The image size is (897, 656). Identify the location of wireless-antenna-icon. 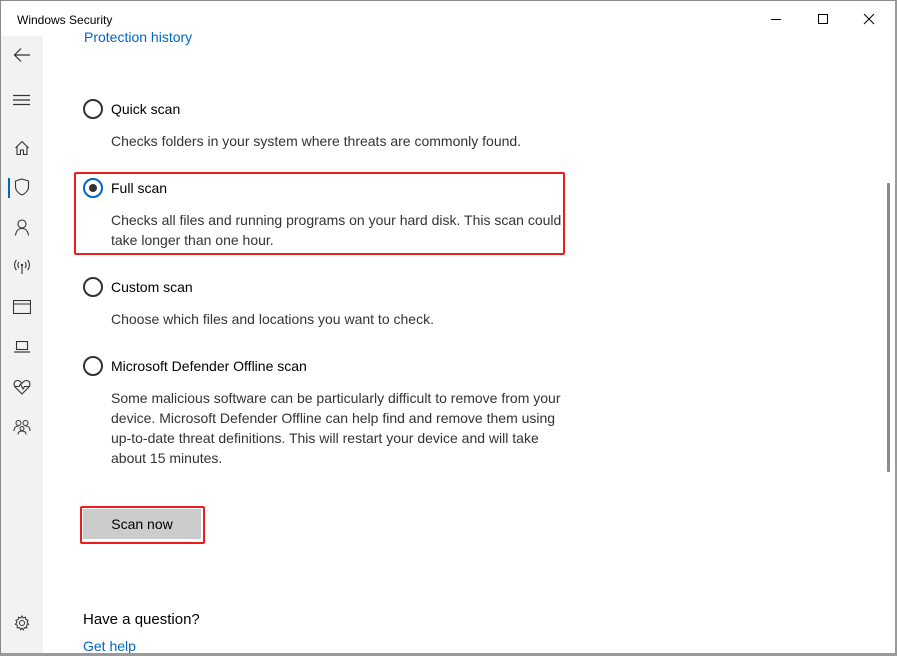
(22, 267).